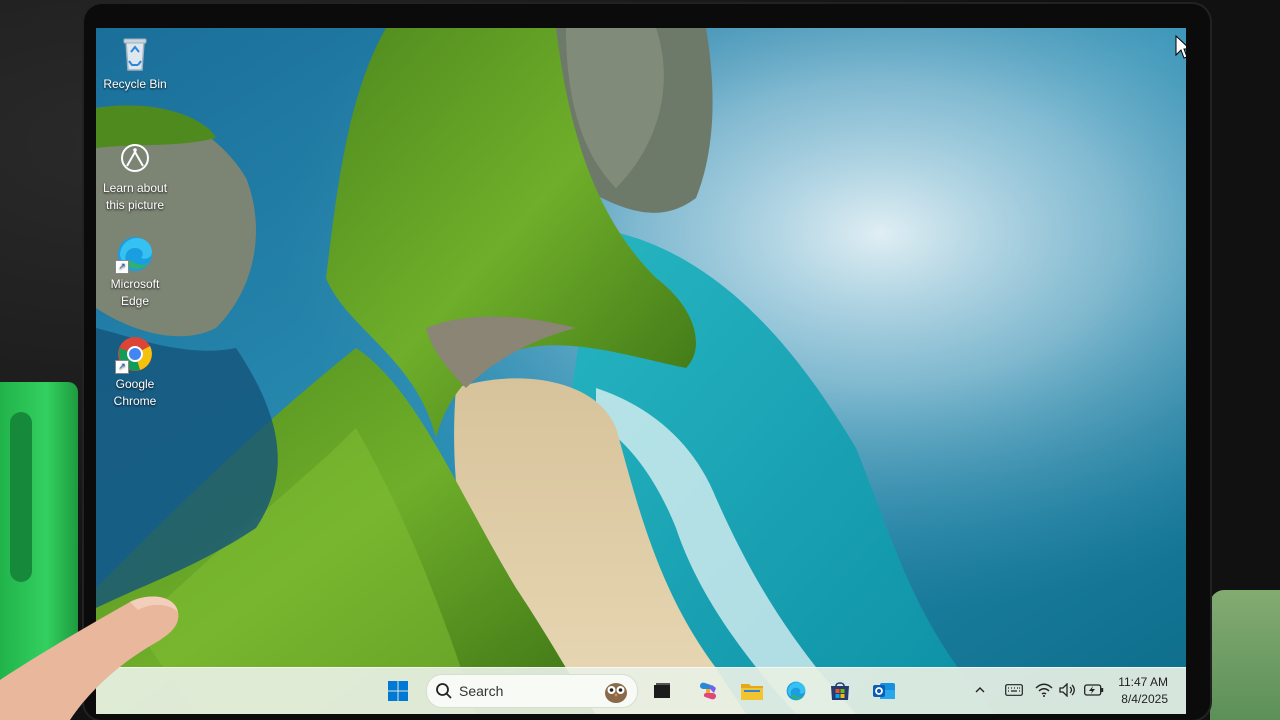  What do you see at coordinates (135, 392) in the screenshot?
I see `google-chrome-label: Google Chrome` at bounding box center [135, 392].